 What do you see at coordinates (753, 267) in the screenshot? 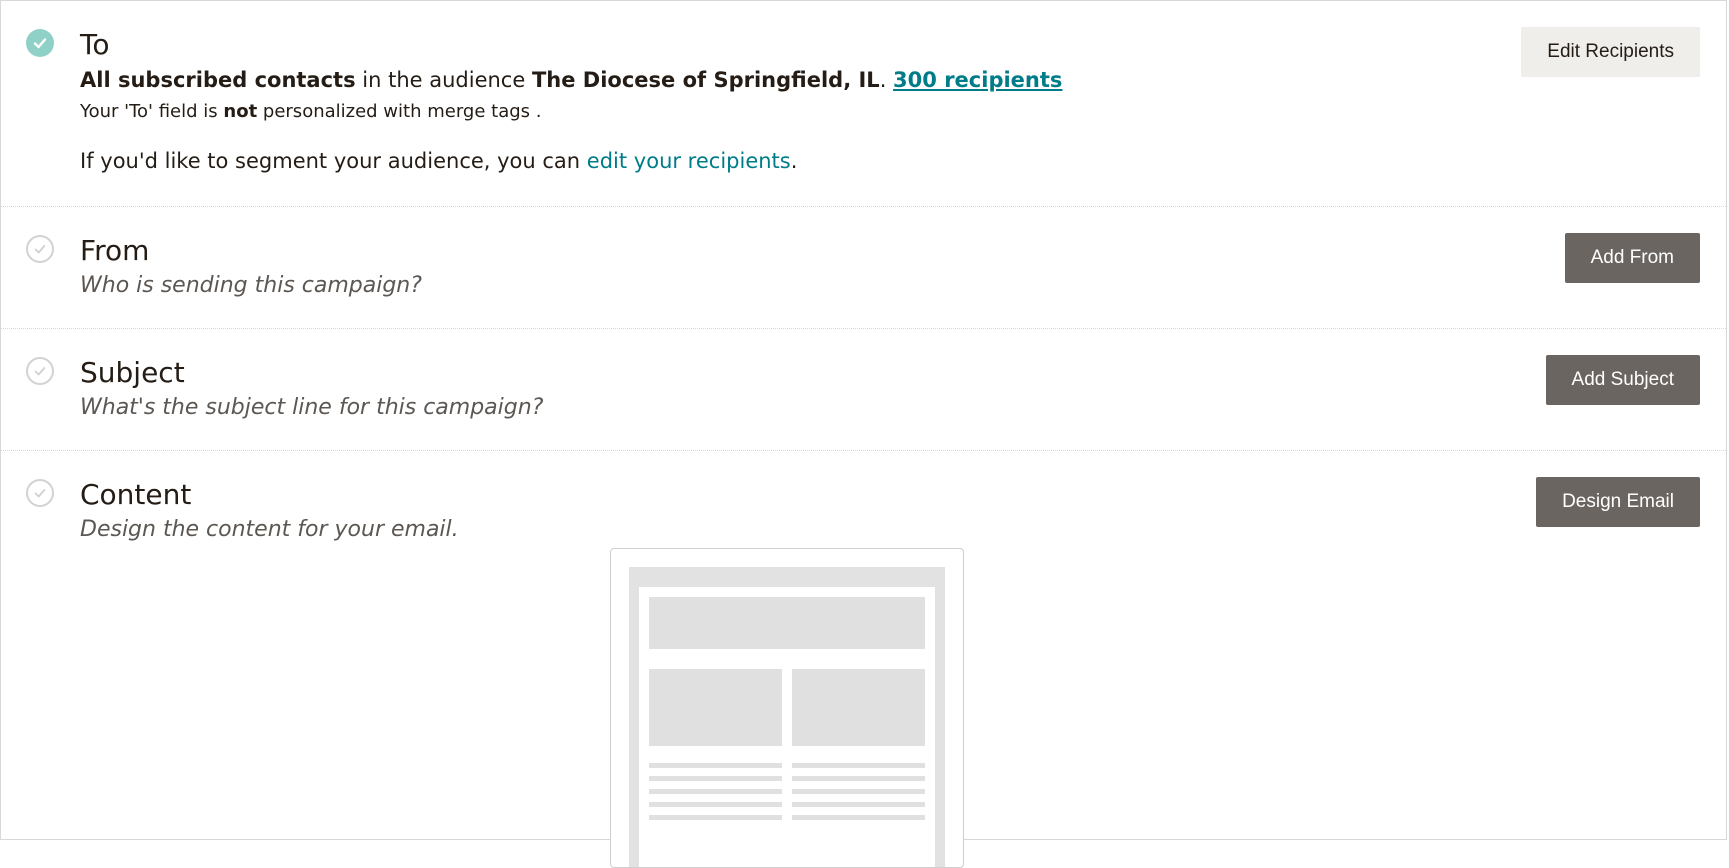
I see `section-from-body: From Who is sending this campaign?` at bounding box center [753, 267].